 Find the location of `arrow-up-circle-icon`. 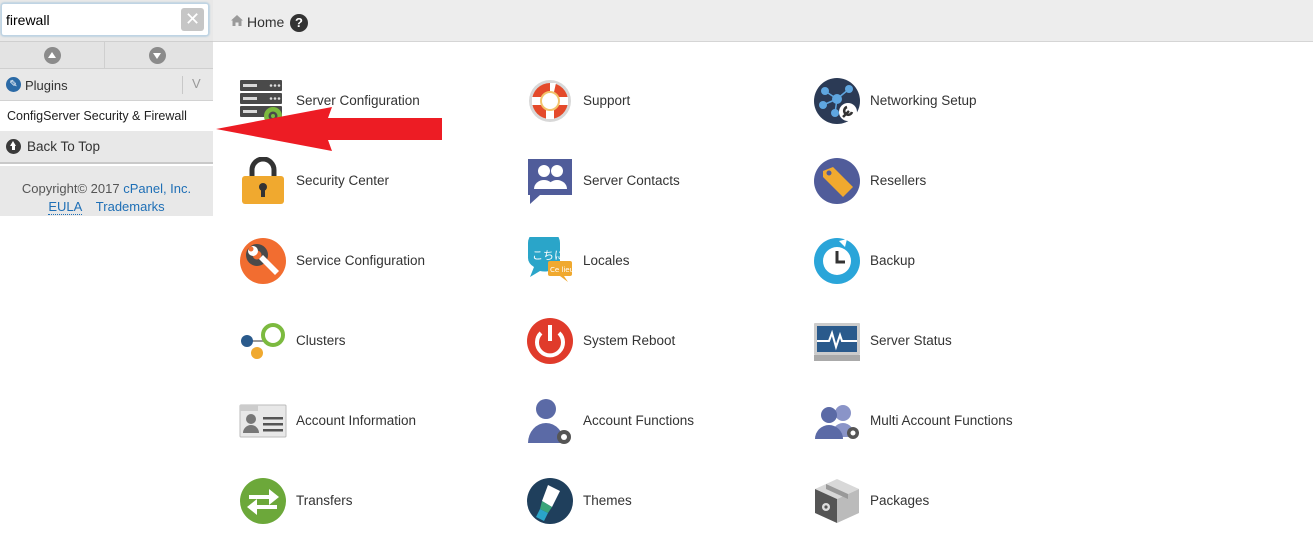

arrow-up-circle-icon is located at coordinates (13, 146).